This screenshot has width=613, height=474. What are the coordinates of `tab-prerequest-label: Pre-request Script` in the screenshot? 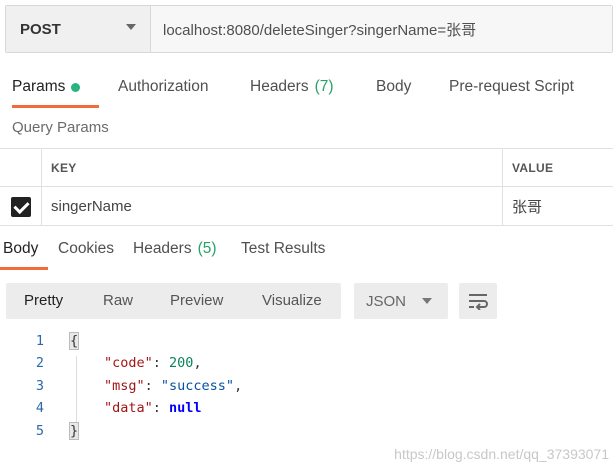 It's located at (511, 86).